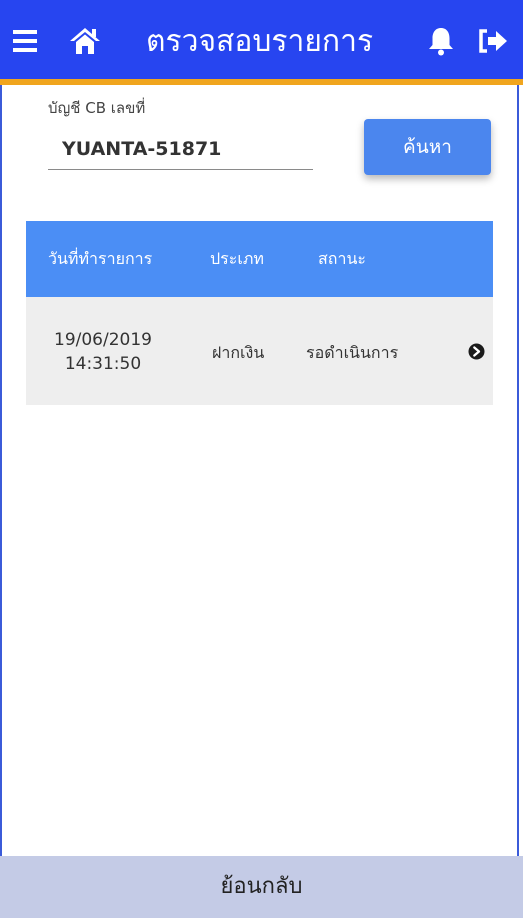  I want to click on column-header-type: ประเภท, so click(237, 258).